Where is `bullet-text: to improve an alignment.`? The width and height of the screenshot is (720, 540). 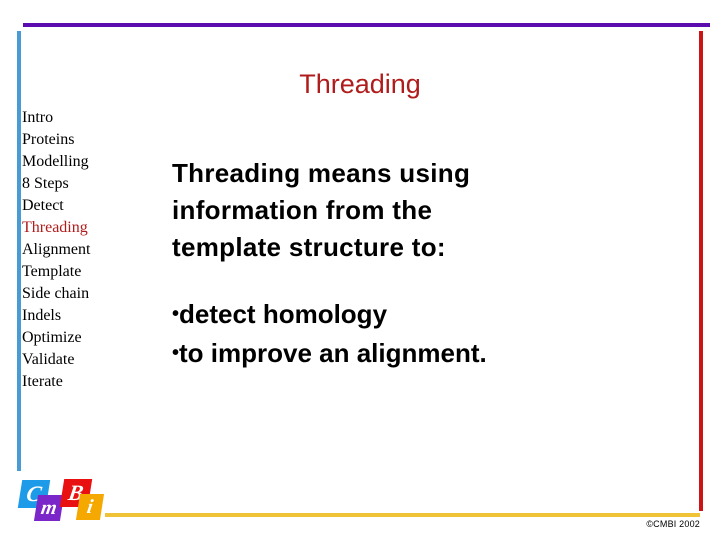
bullet-text: to improve an alignment. is located at coordinates (333, 353).